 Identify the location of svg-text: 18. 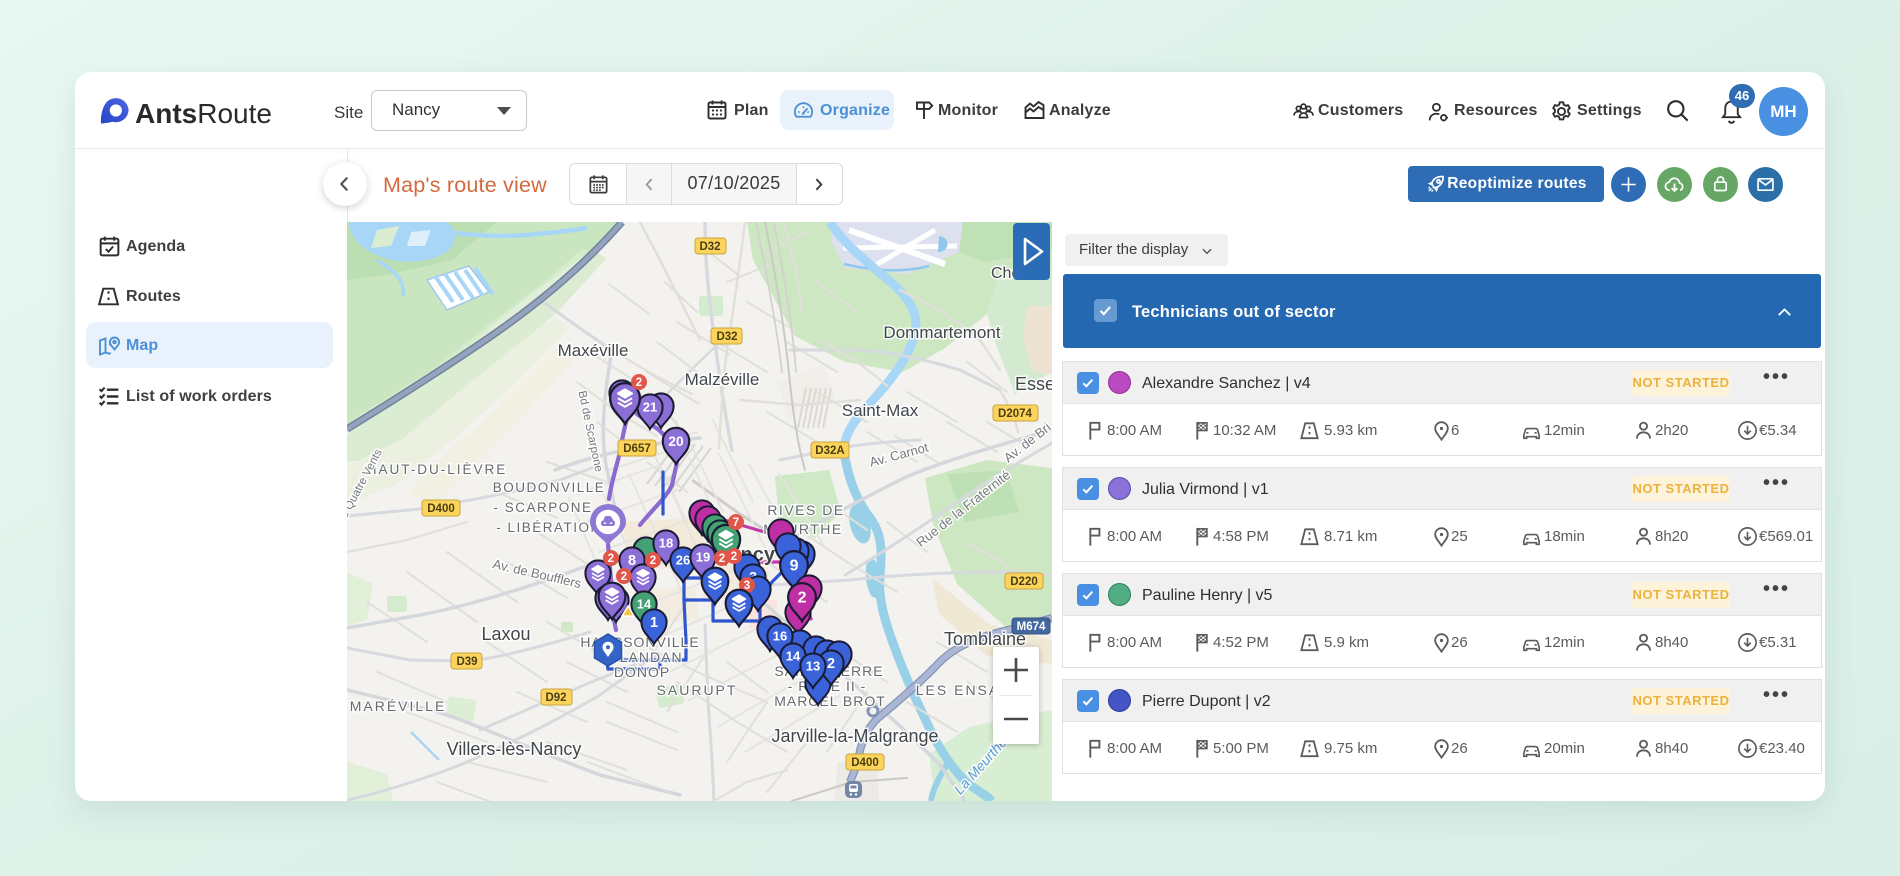
(666, 543).